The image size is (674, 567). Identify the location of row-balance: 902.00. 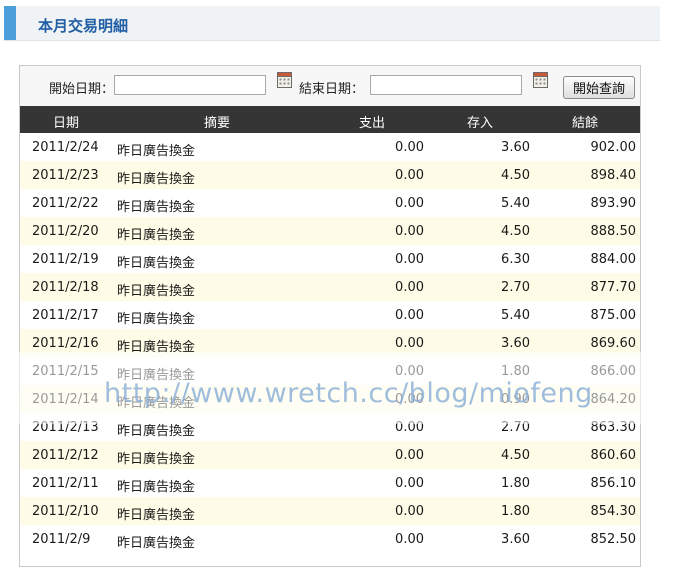
(613, 147).